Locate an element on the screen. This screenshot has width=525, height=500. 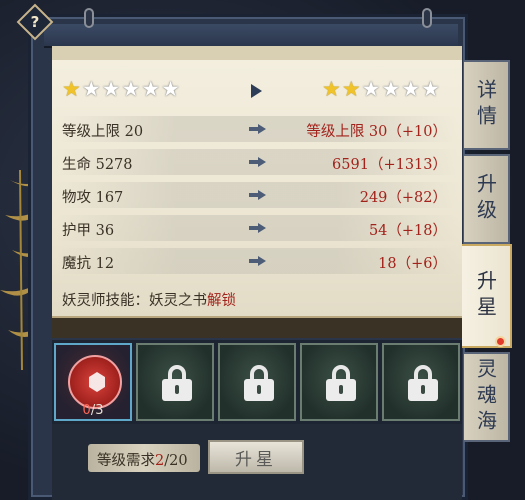
current-star-rating: ★ ★ ★ ★ ★ ★ is located at coordinates (121, 89).